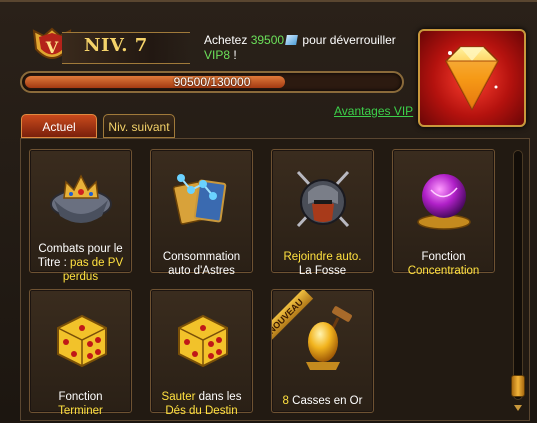  I want to click on feature-tile-finish: Fonction Terminer, so click(80, 353).